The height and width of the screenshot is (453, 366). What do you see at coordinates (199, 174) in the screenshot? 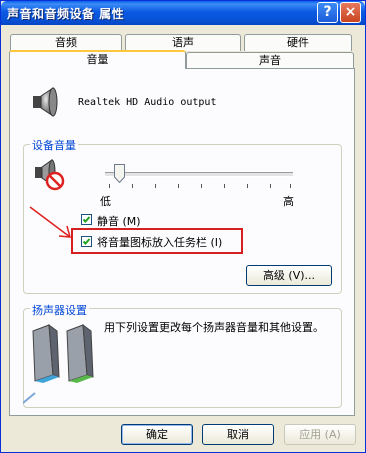
I see `volume-slider-track` at bounding box center [199, 174].